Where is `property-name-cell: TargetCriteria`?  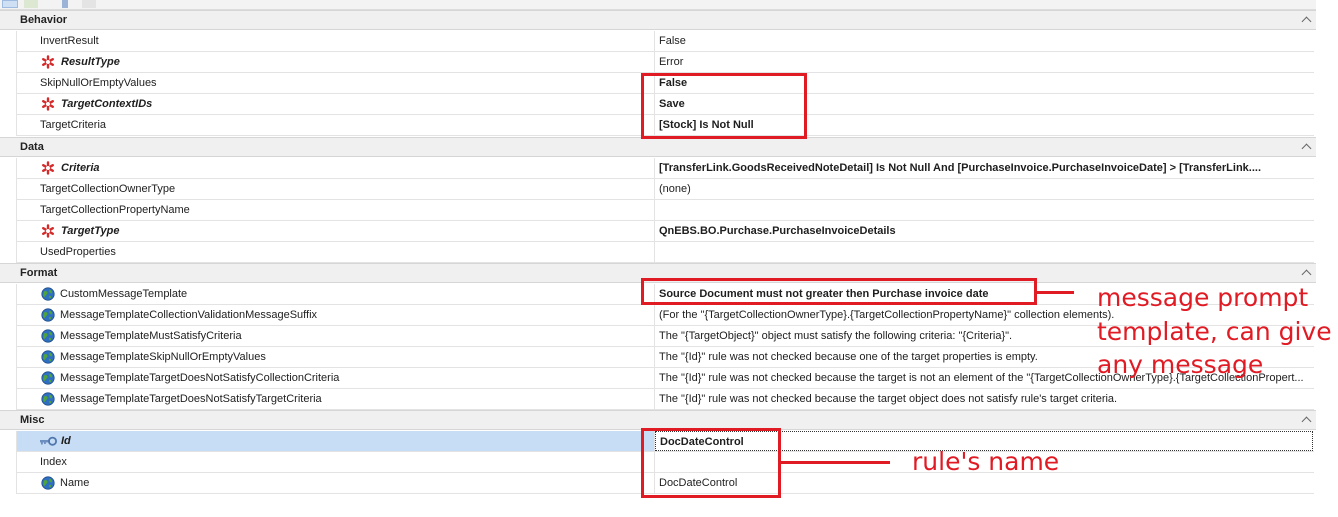
property-name-cell: TargetCriteria is located at coordinates (336, 125).